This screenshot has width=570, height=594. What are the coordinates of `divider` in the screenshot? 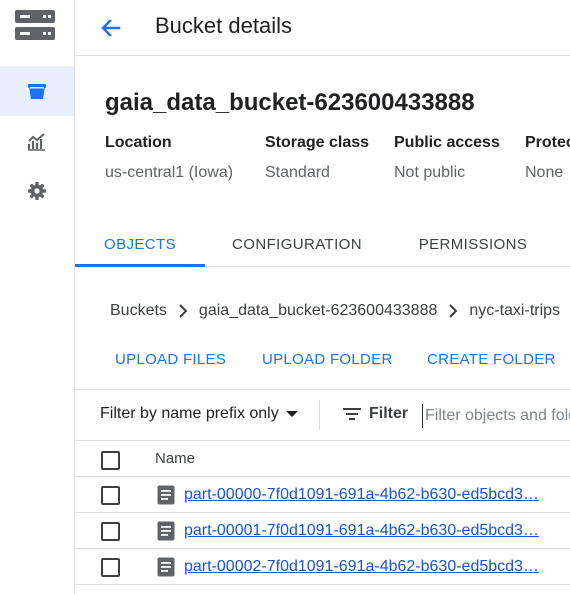 It's located at (319, 415).